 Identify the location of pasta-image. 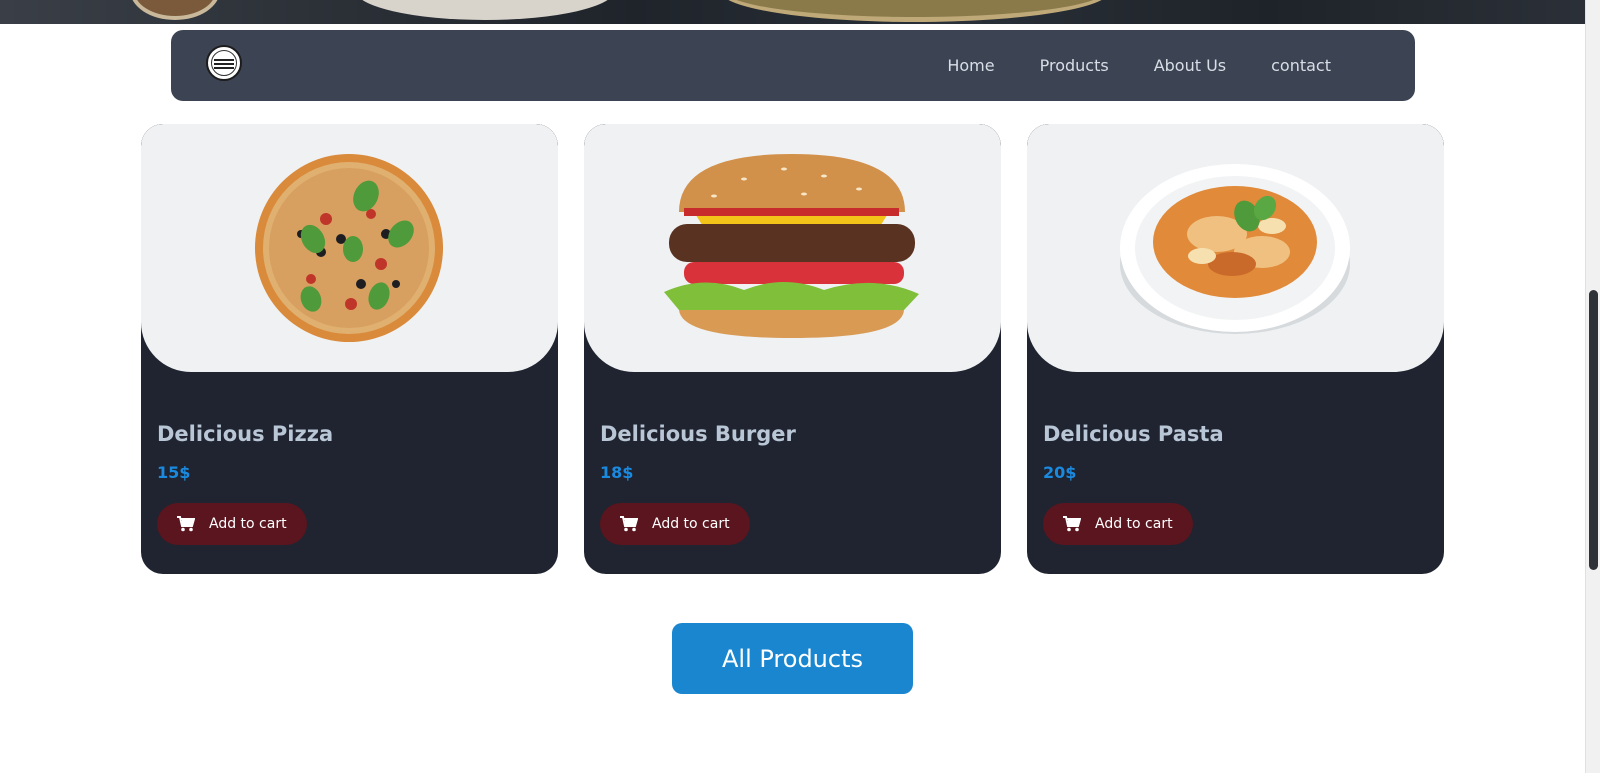
(1235, 249).